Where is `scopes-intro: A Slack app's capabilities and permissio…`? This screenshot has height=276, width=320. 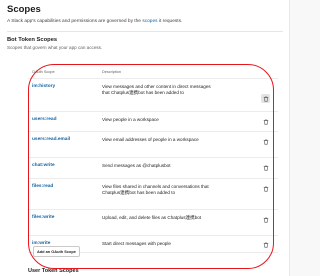 scopes-intro: A Slack app's capabilities and permissio… is located at coordinates (94, 21).